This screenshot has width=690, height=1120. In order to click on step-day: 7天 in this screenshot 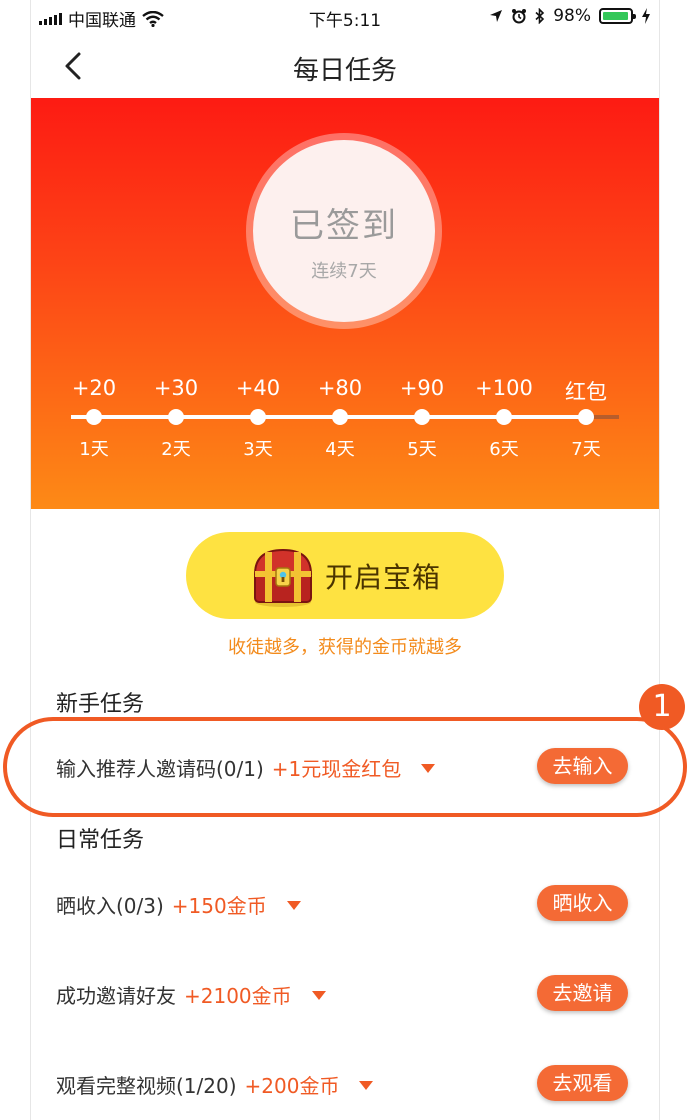, I will do `click(586, 449)`.